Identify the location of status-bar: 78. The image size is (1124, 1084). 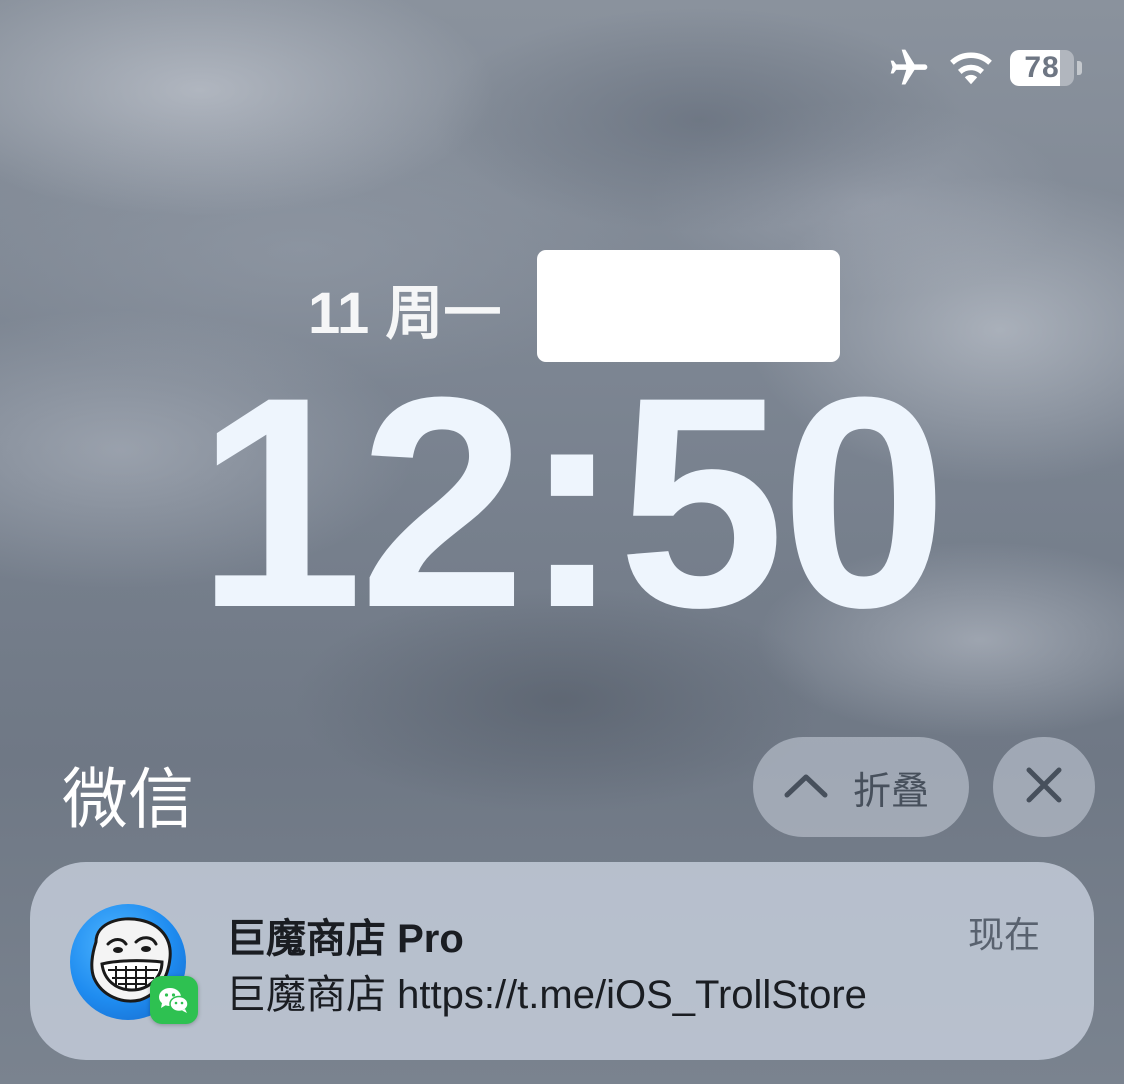
(984, 68).